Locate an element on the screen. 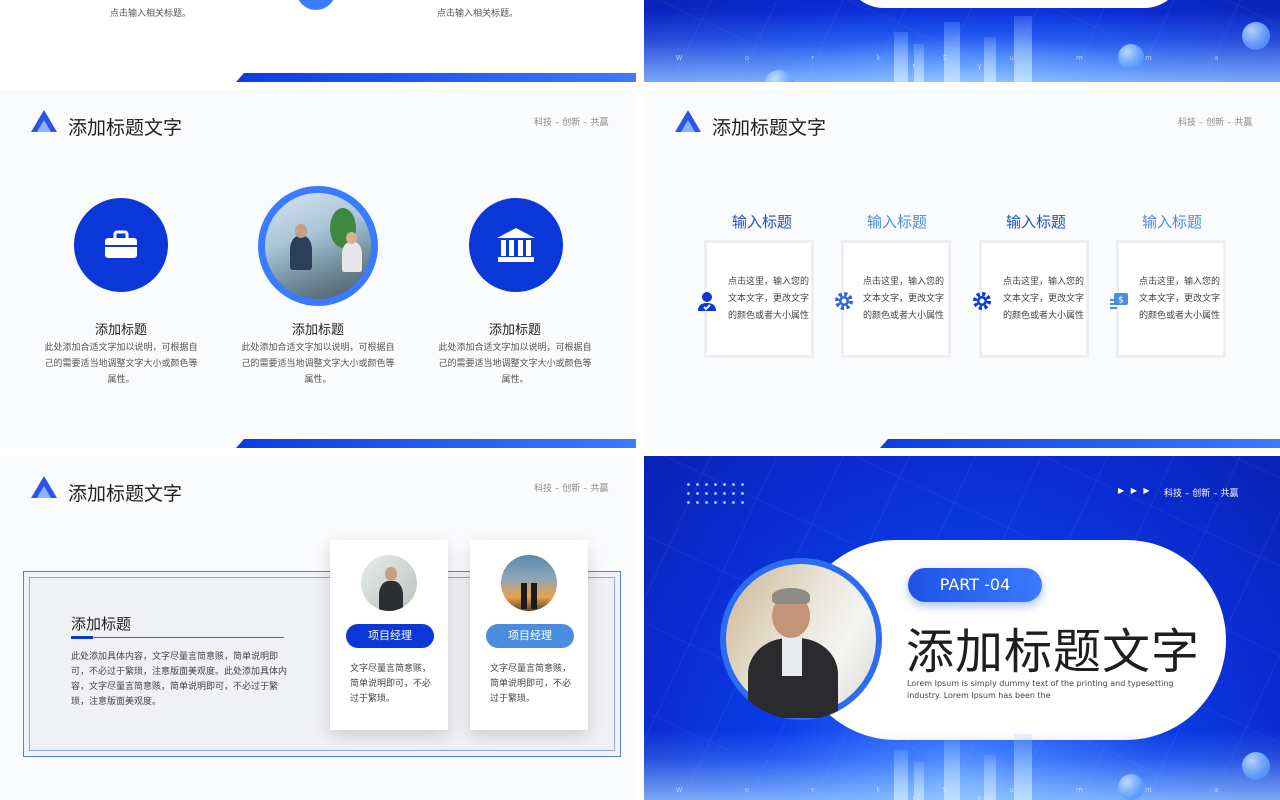  money-icon: $ is located at coordinates (1119, 301).